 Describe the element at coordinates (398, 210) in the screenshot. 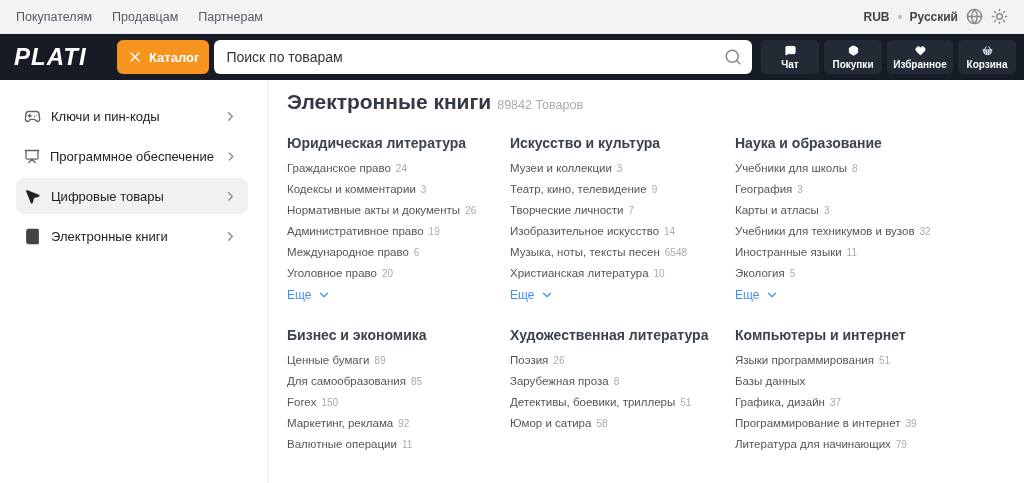

I see `subcategory-link: Нормативные акты и документы 26` at that location.